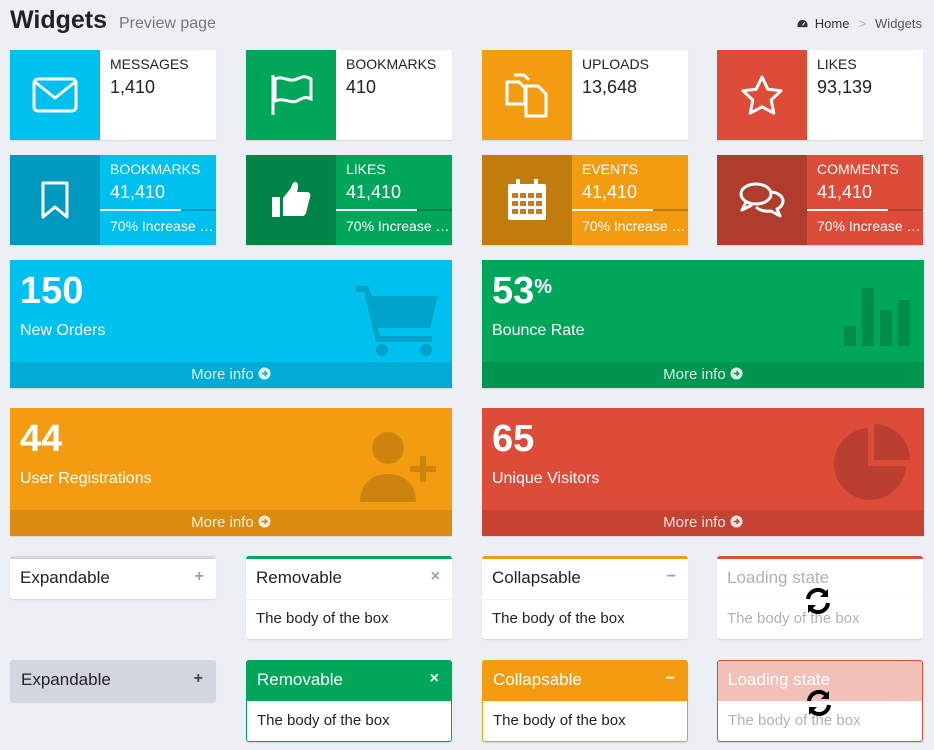 The image size is (934, 750). What do you see at coordinates (522, 291) in the screenshot?
I see `small-box-value: 53%` at bounding box center [522, 291].